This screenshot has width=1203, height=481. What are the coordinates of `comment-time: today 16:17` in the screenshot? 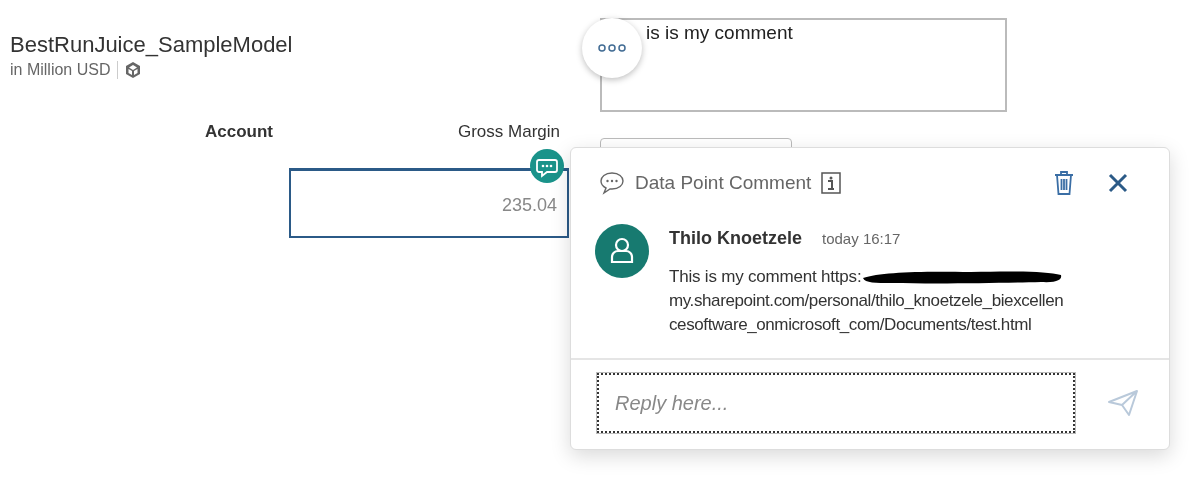 It's located at (861, 238).